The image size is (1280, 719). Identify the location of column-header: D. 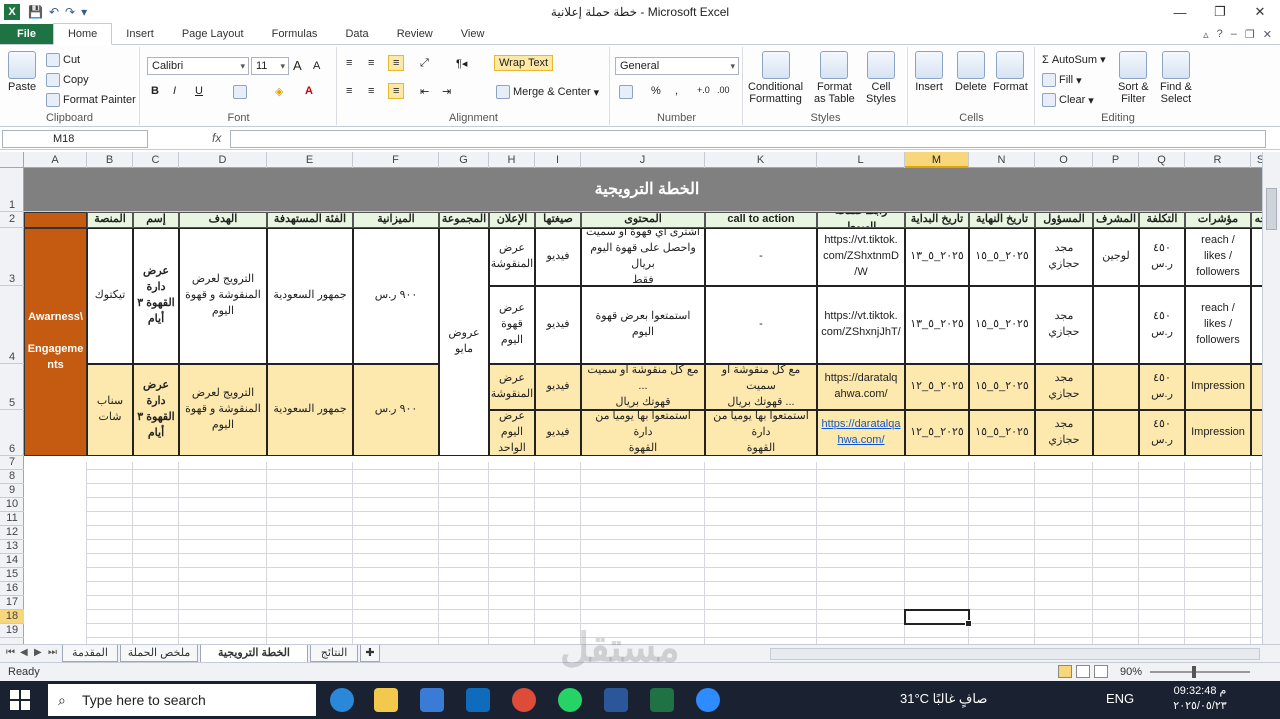
(223, 160).